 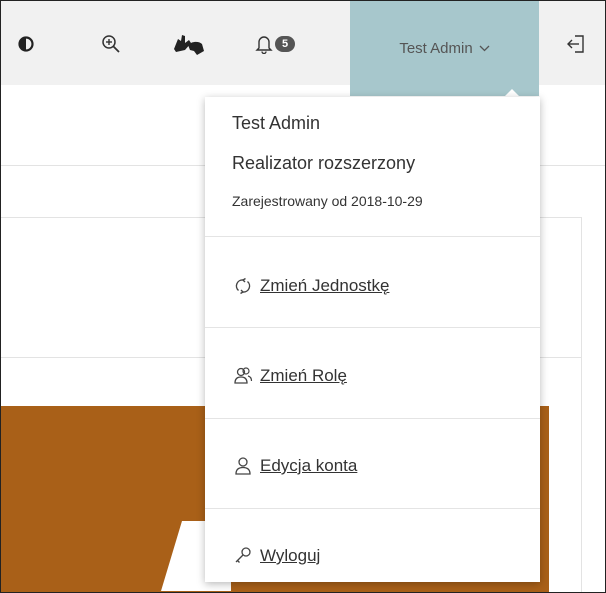 I want to click on menu-item-change-unit: Zmień Jednostkę, so click(x=310, y=286).